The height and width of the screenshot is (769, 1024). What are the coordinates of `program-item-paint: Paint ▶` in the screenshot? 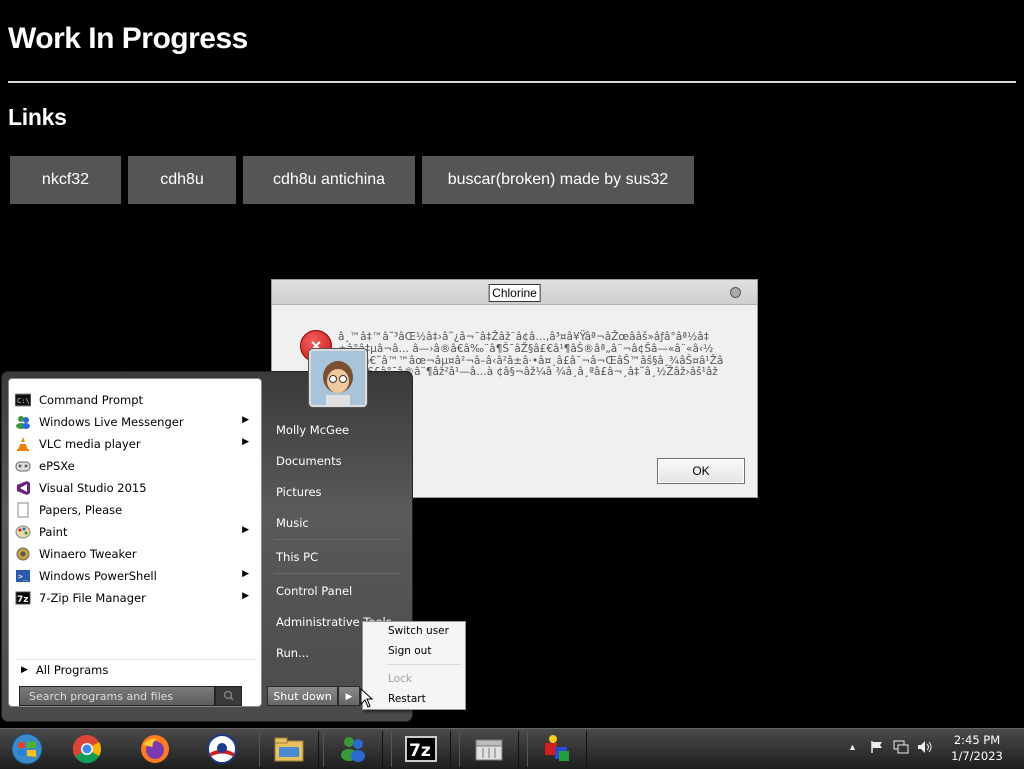 It's located at (135, 531).